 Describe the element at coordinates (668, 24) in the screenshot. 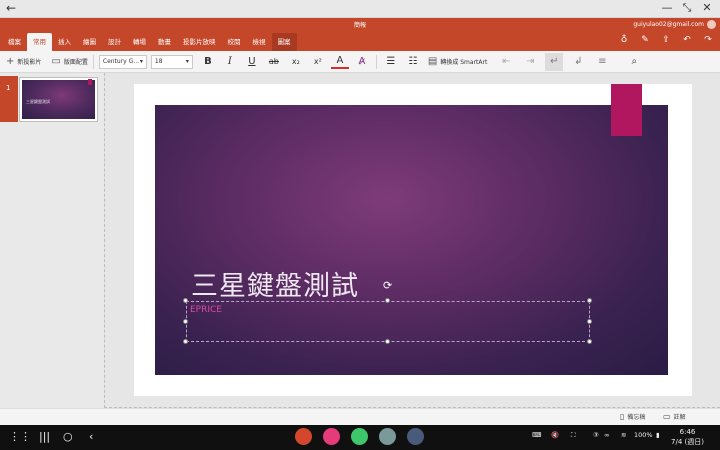

I see `account-email: guiyulao02@gmail.com` at that location.